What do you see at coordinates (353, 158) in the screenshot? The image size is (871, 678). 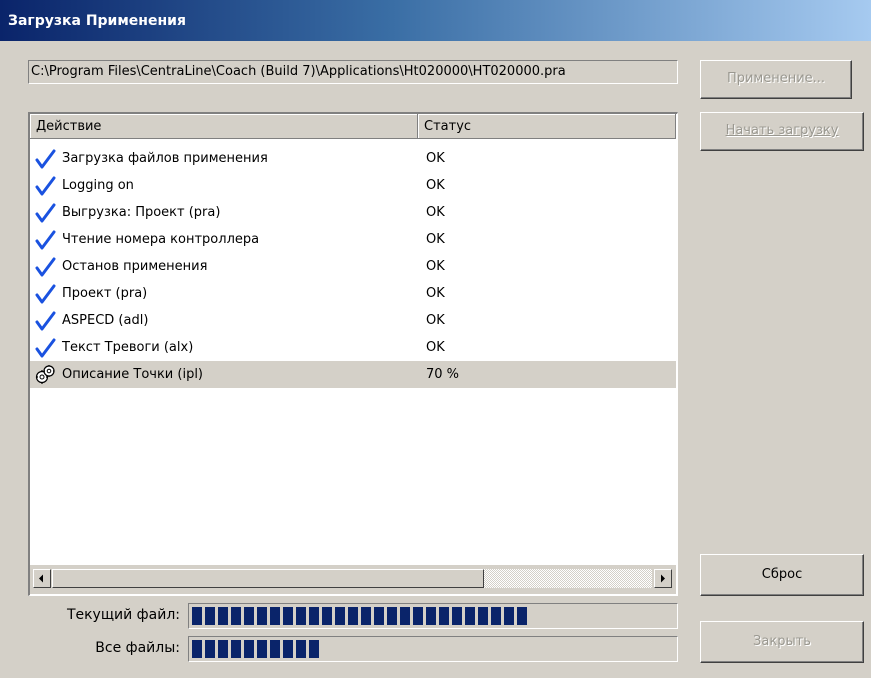 I see `table-row: Загрузка файлов применения OK` at bounding box center [353, 158].